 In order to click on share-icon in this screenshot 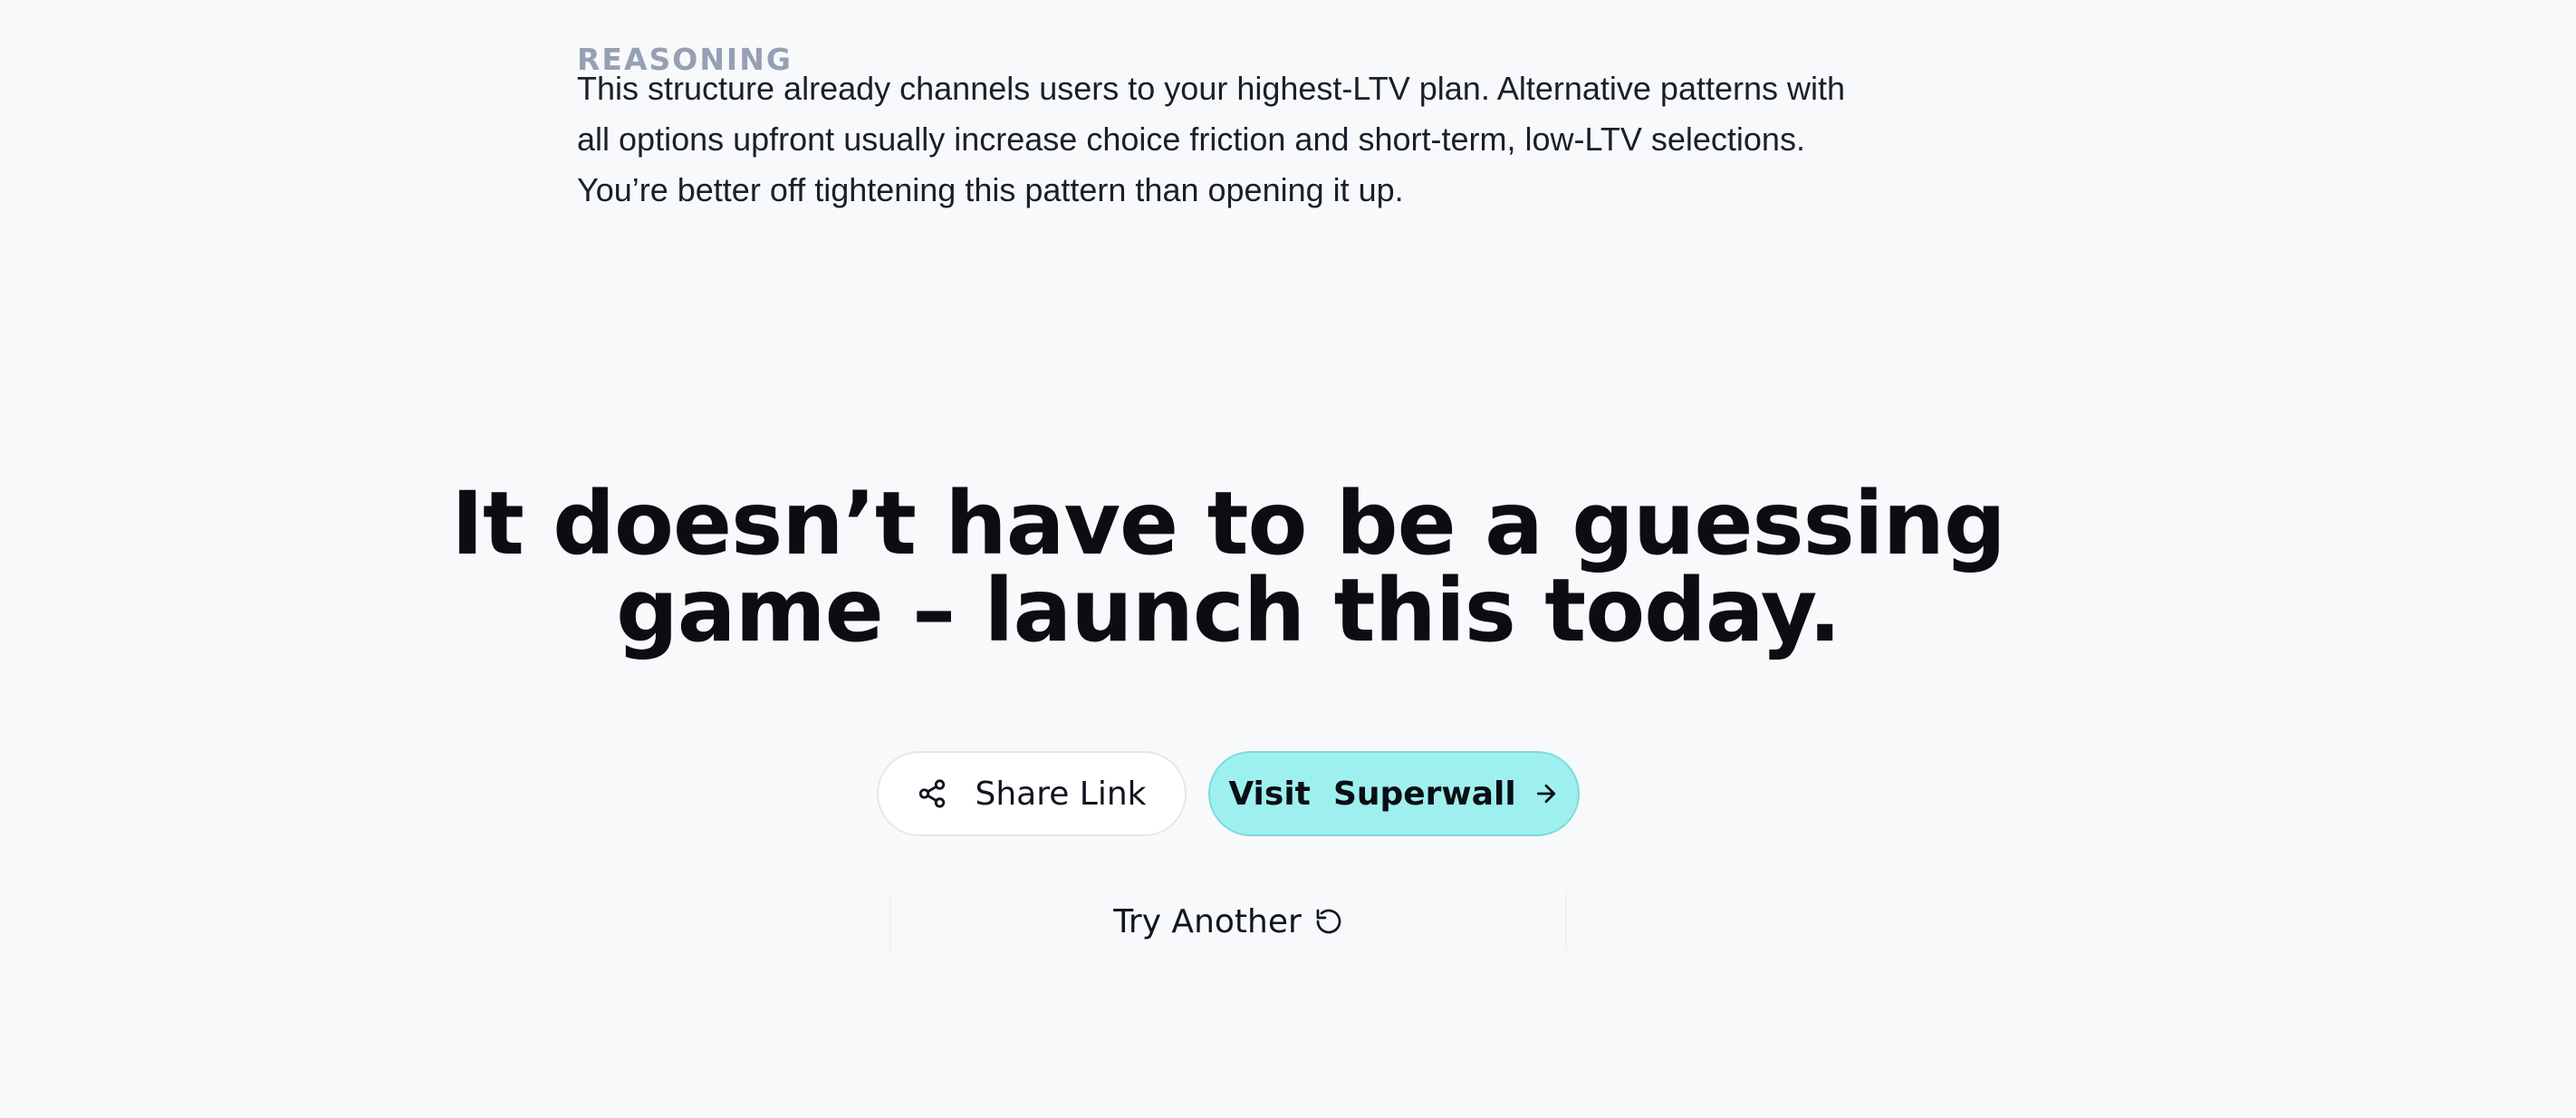, I will do `click(932, 794)`.